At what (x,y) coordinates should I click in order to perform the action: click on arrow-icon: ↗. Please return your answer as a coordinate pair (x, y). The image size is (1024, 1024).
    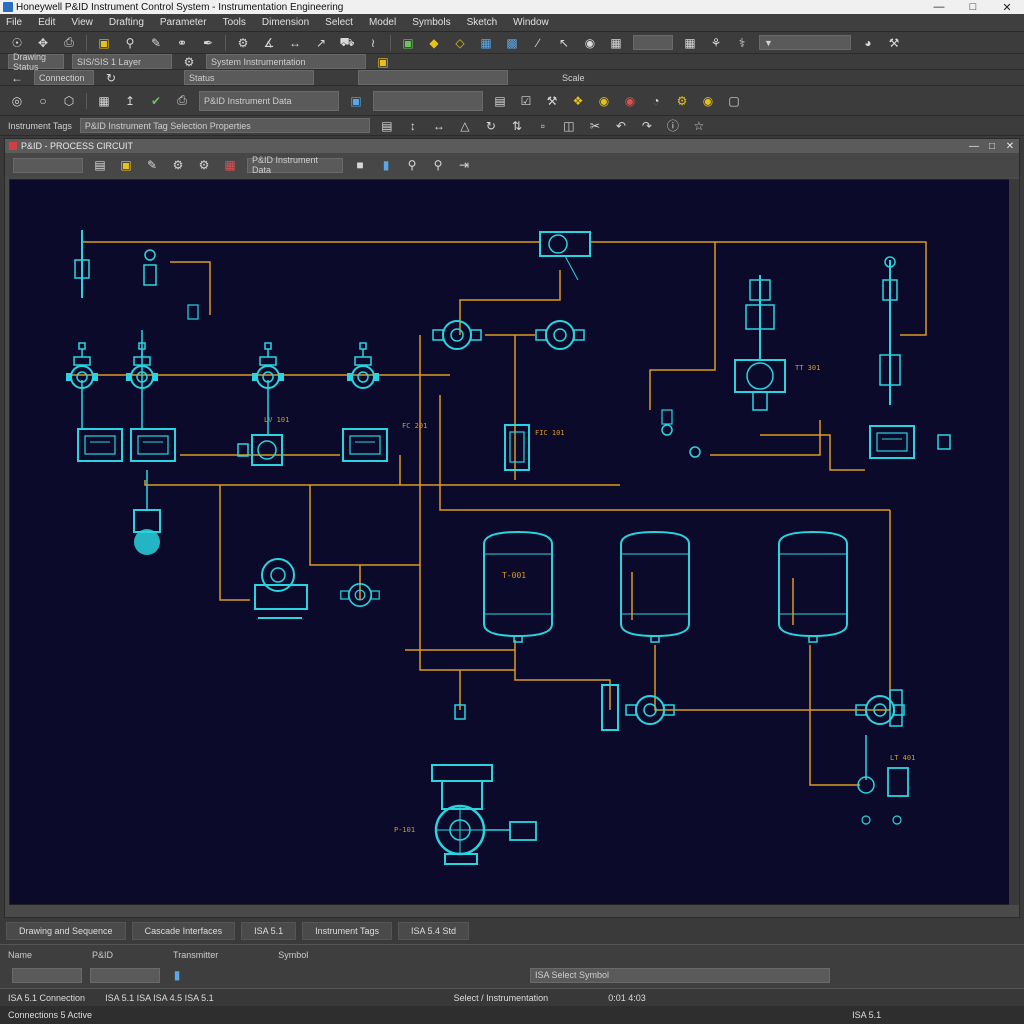
    Looking at the image, I should click on (321, 43).